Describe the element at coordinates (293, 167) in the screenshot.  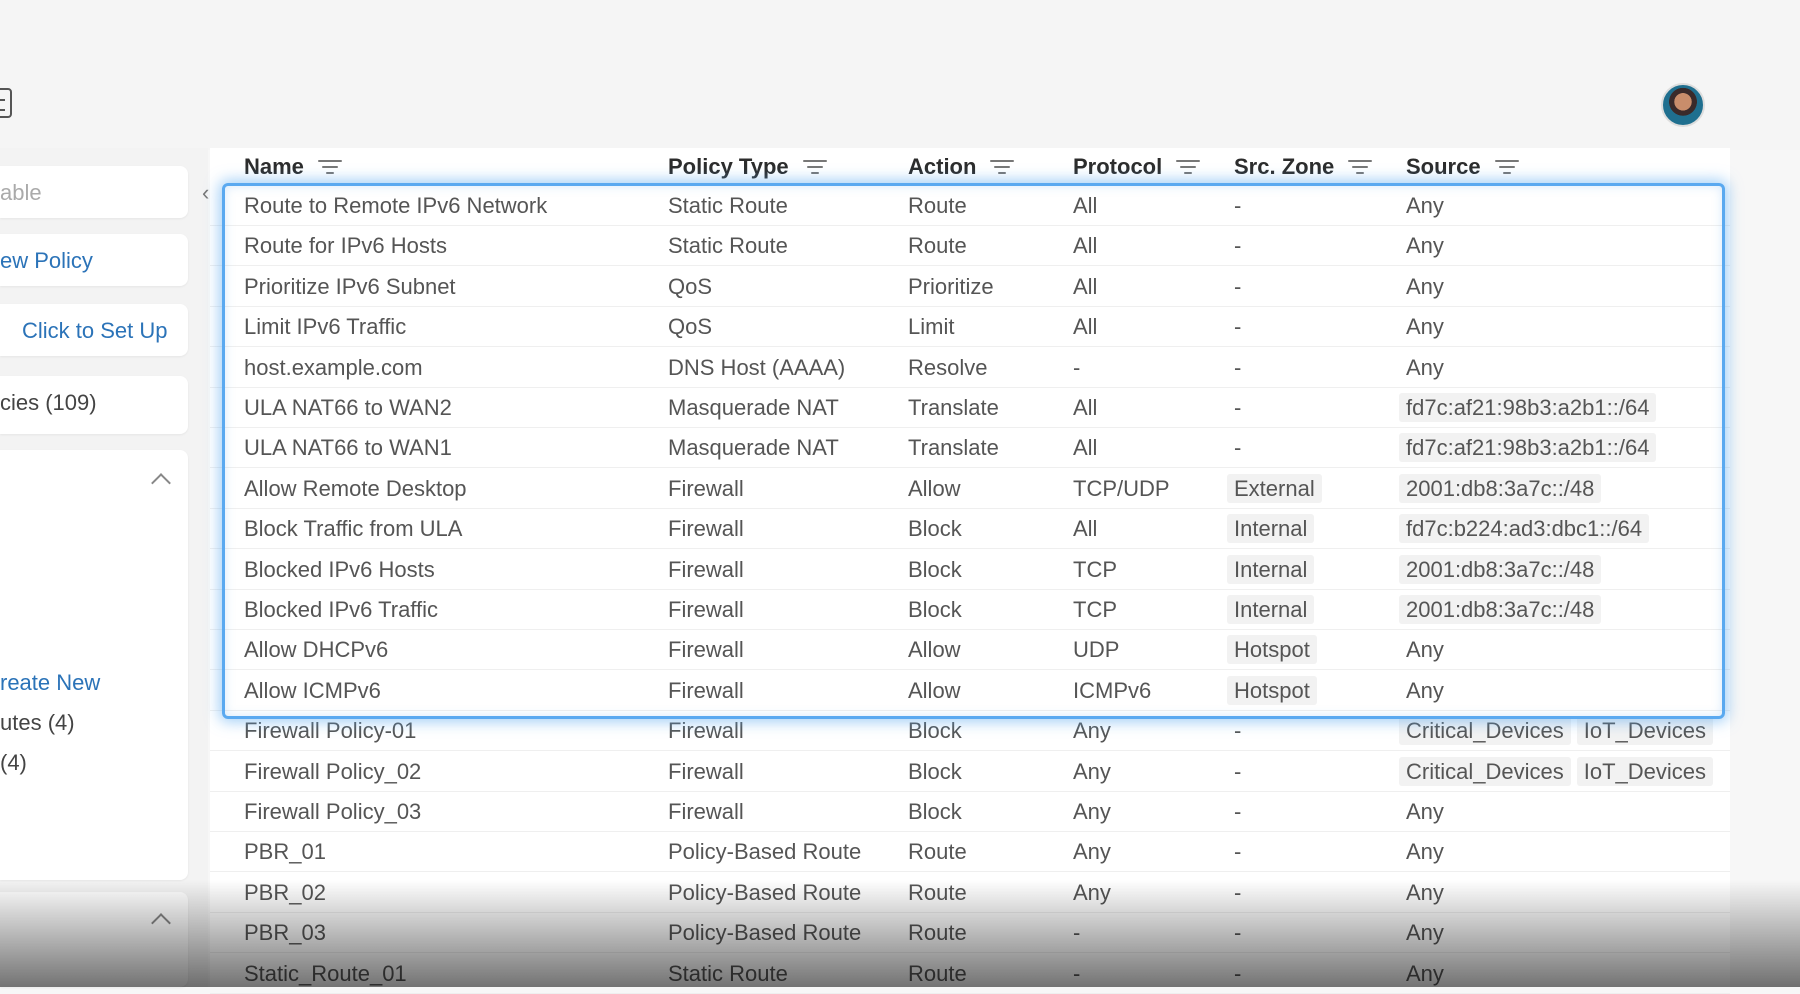
I see `column-header-name: Name` at that location.